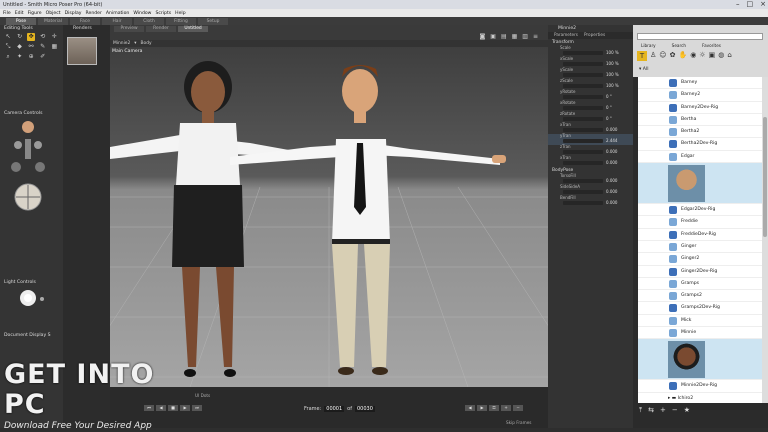  I want to click on cameras-category-icon: ▣, so click(712, 56).